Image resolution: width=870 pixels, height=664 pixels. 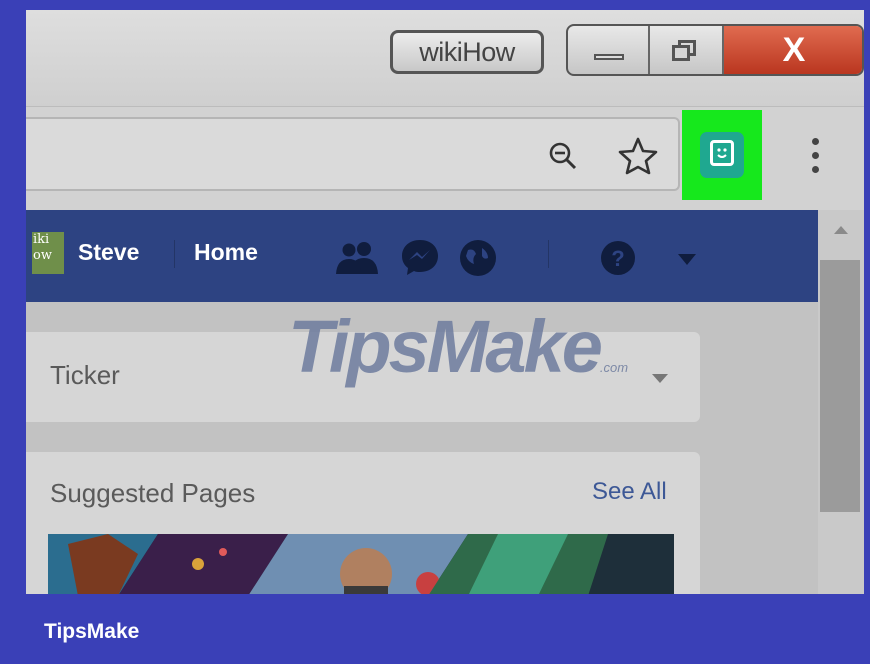 I want to click on watermark: TipsMake.com, so click(x=458, y=346).